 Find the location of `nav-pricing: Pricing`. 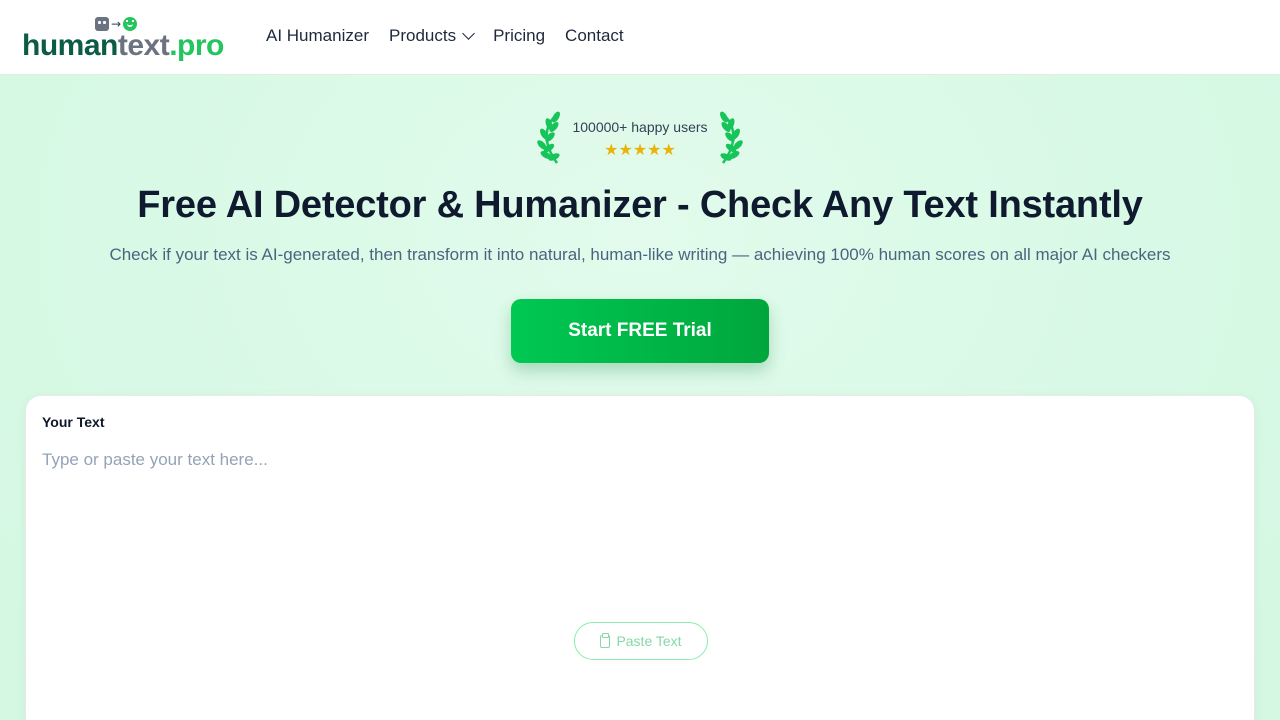

nav-pricing: Pricing is located at coordinates (519, 36).